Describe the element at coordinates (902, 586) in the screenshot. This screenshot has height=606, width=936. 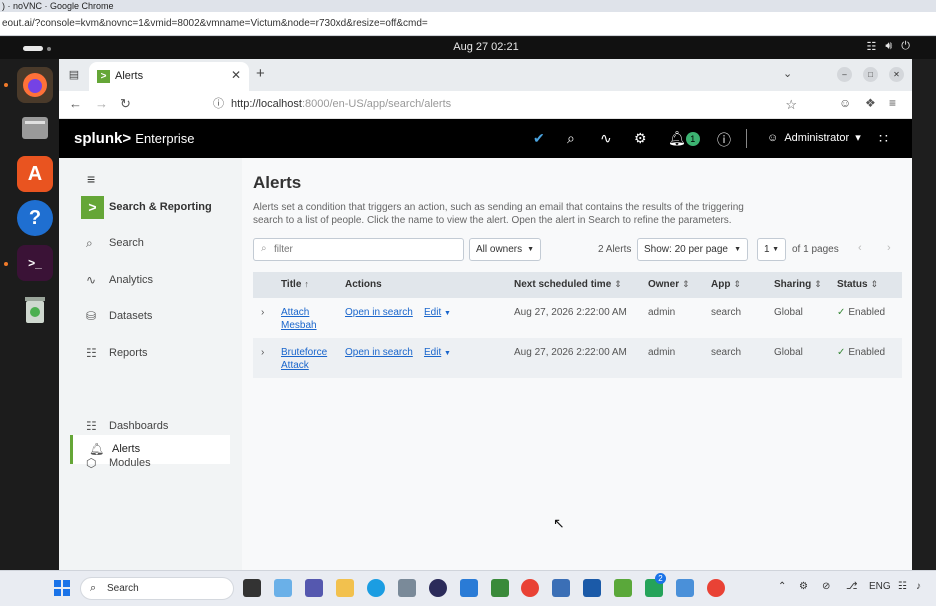
I see `wifi-icon: ☷` at that location.